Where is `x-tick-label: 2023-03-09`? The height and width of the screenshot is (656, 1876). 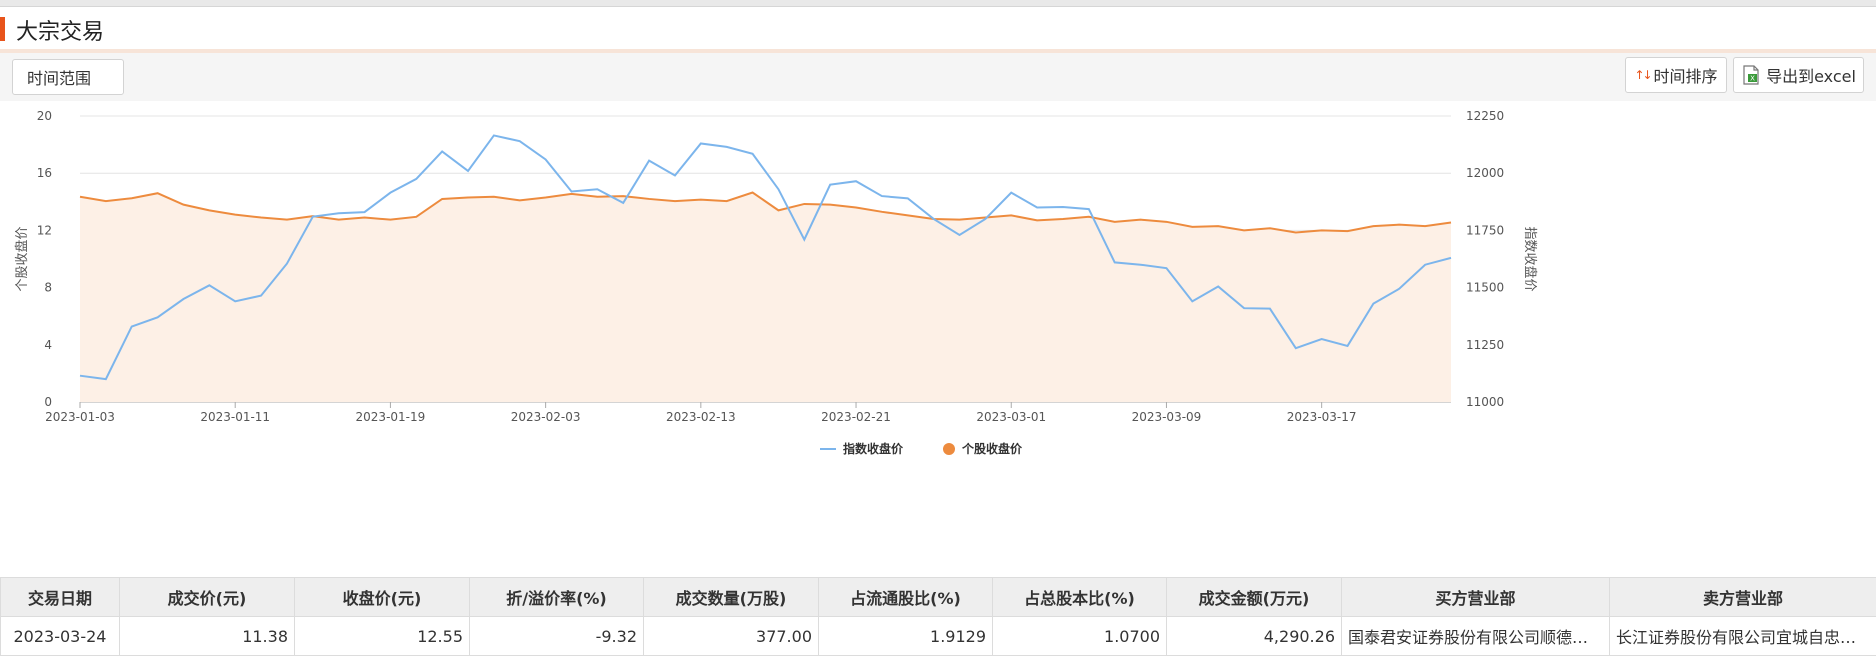 x-tick-label: 2023-03-09 is located at coordinates (1167, 417).